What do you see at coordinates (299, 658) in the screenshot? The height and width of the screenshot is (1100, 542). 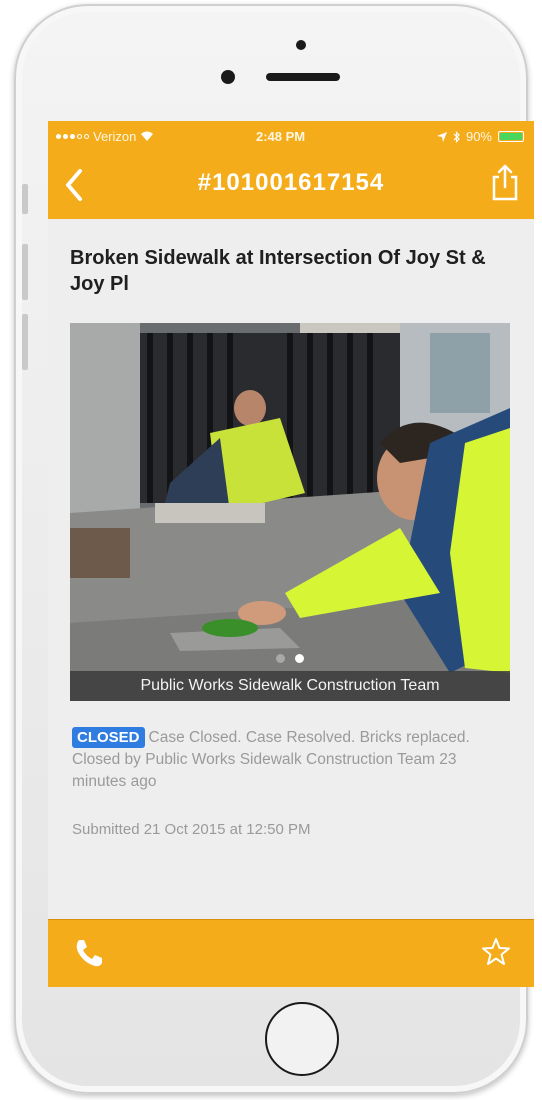 I see `page-dot-active` at bounding box center [299, 658].